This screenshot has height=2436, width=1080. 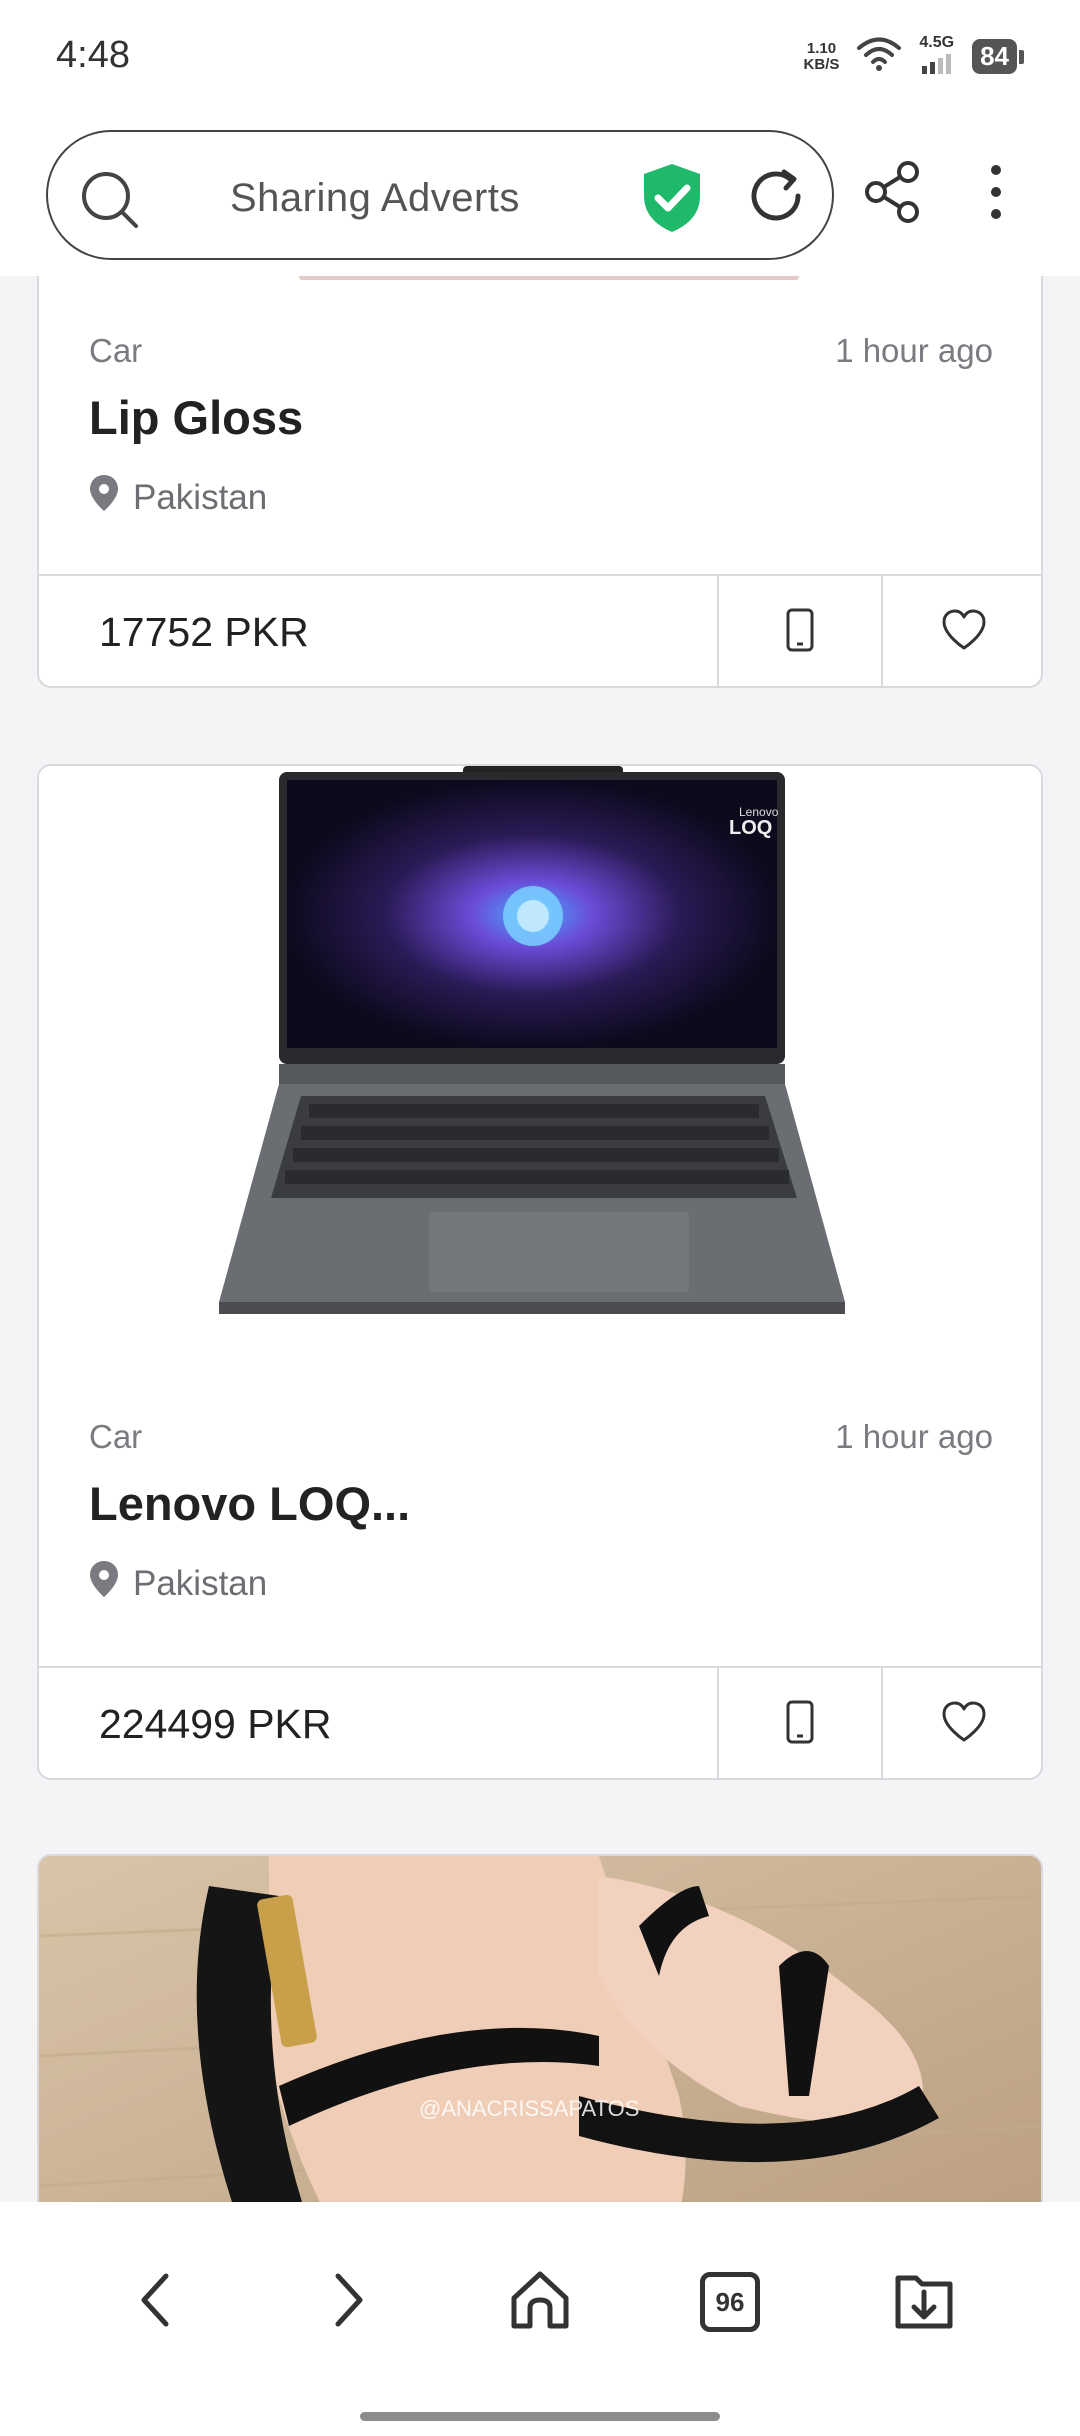 I want to click on listing-title: Lip Gloss, so click(x=196, y=417).